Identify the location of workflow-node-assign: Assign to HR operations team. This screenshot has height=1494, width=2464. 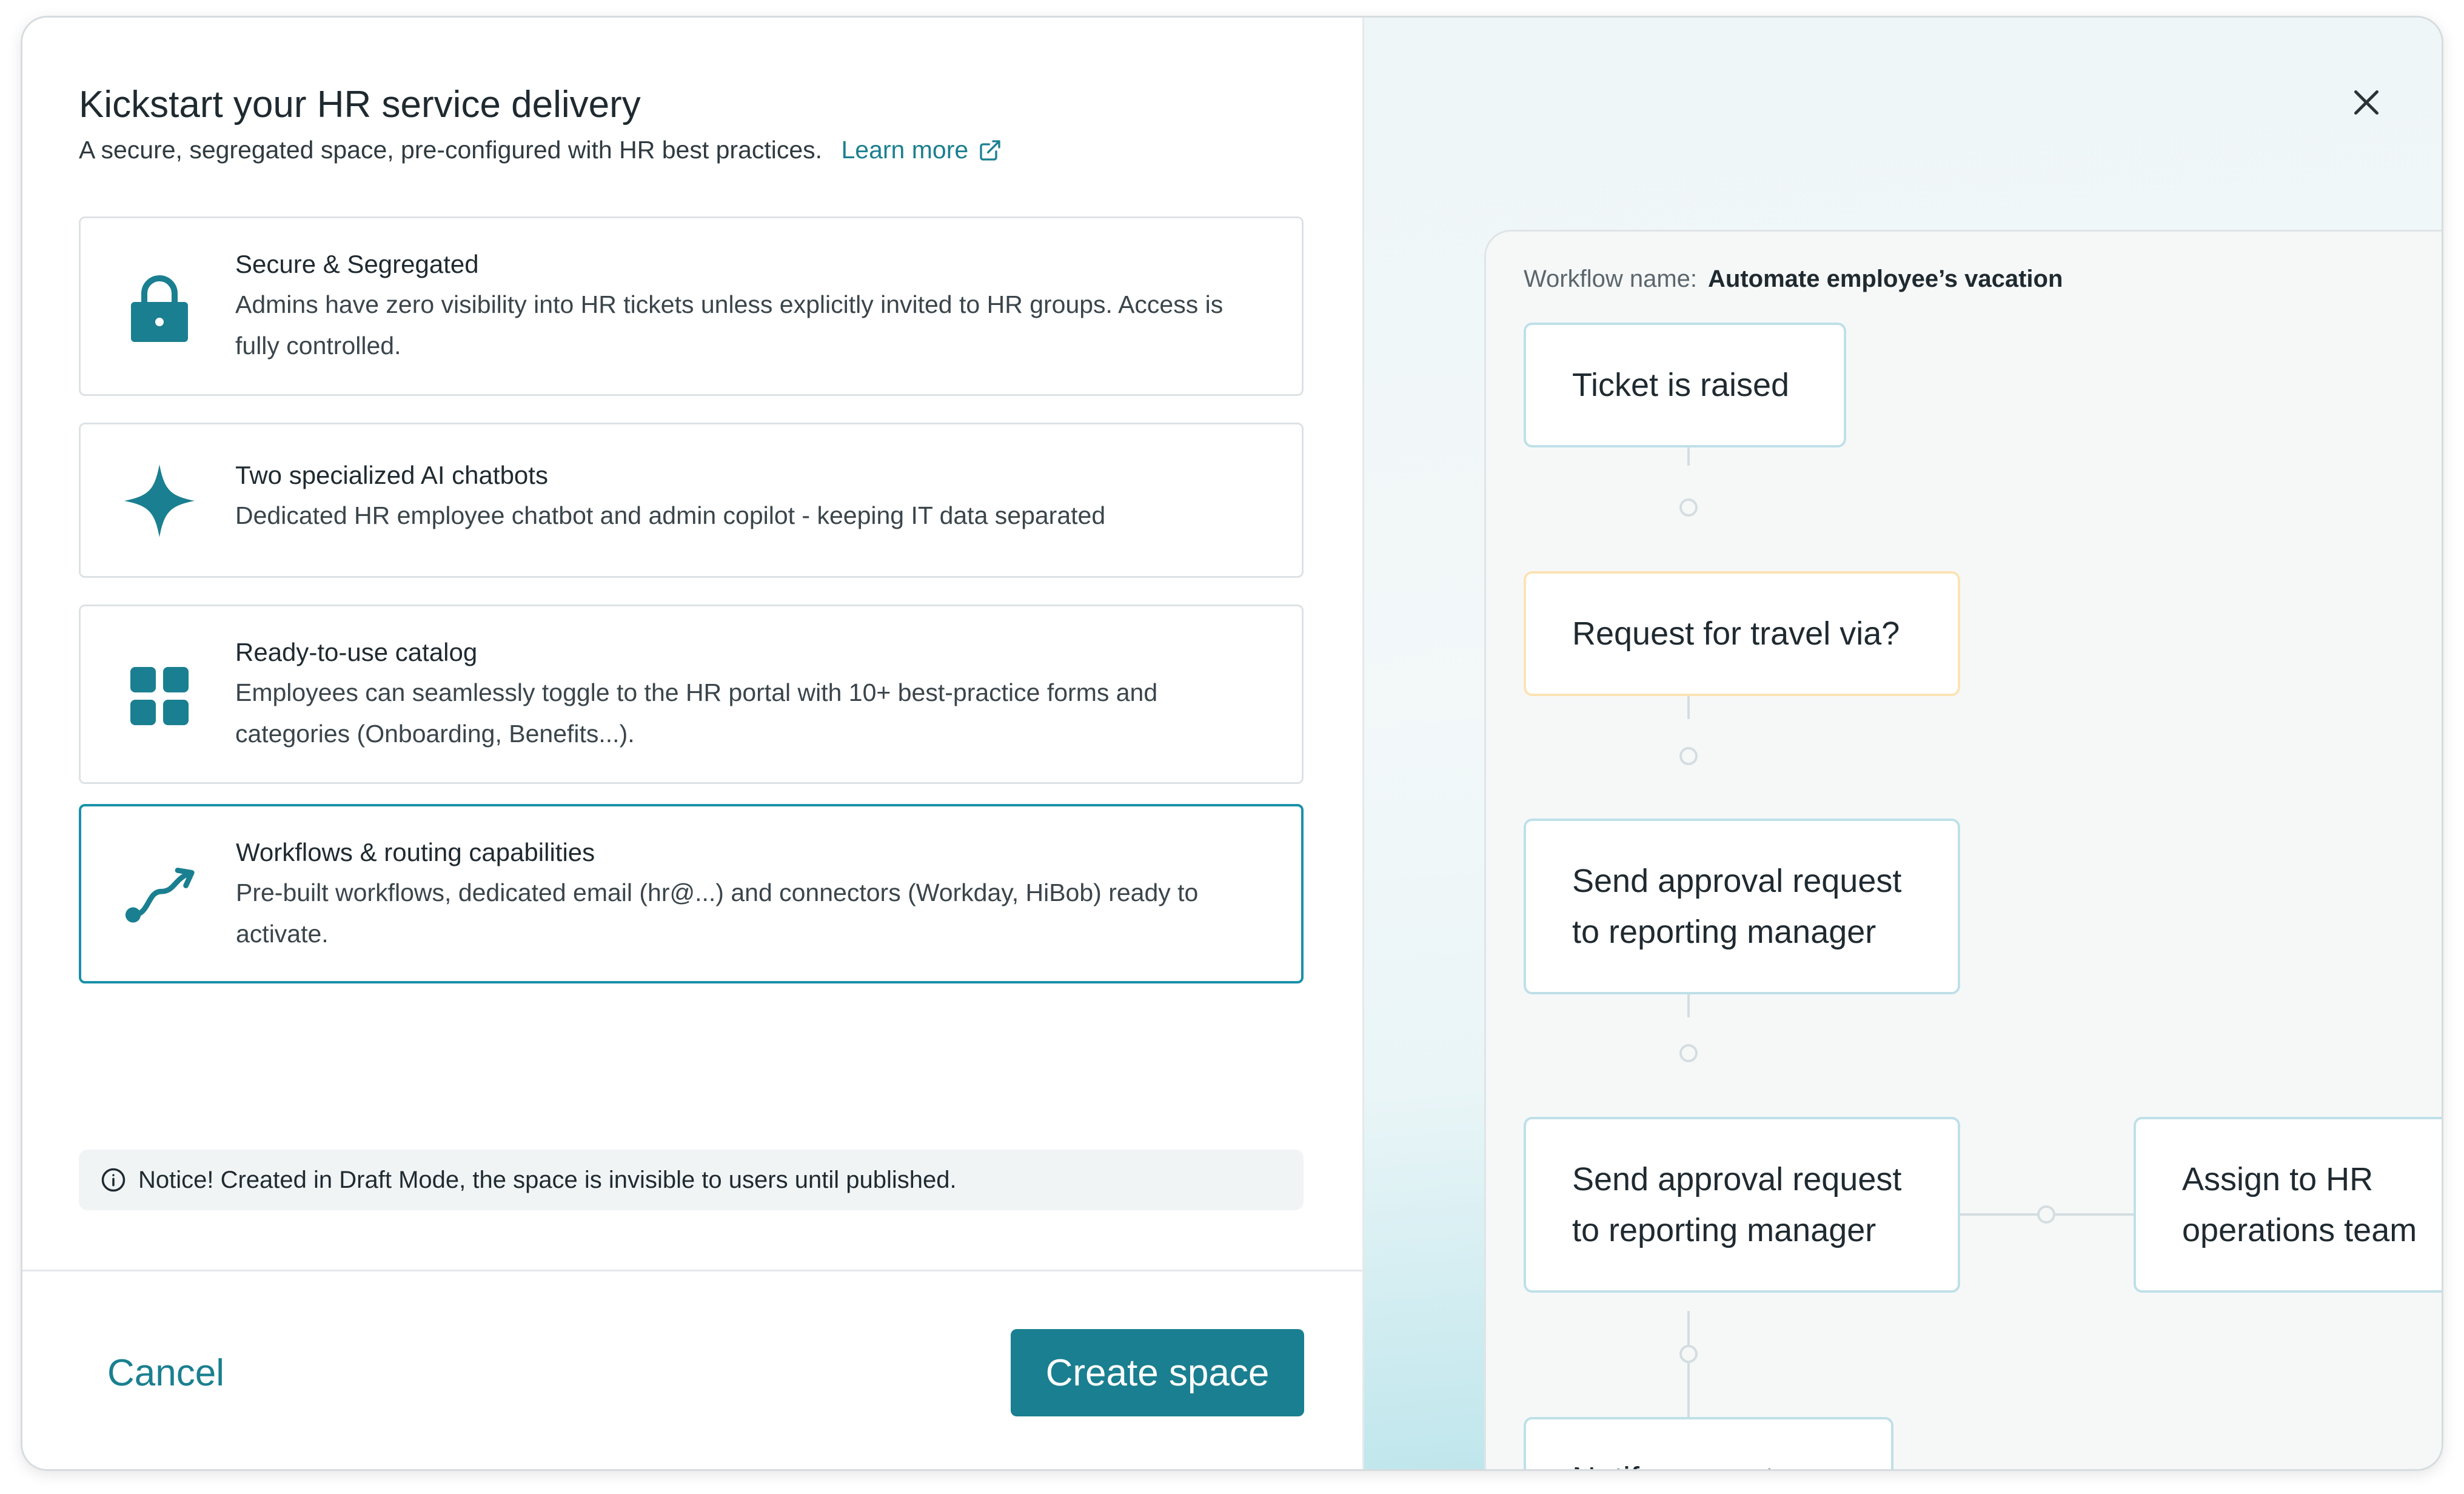
(2288, 1205).